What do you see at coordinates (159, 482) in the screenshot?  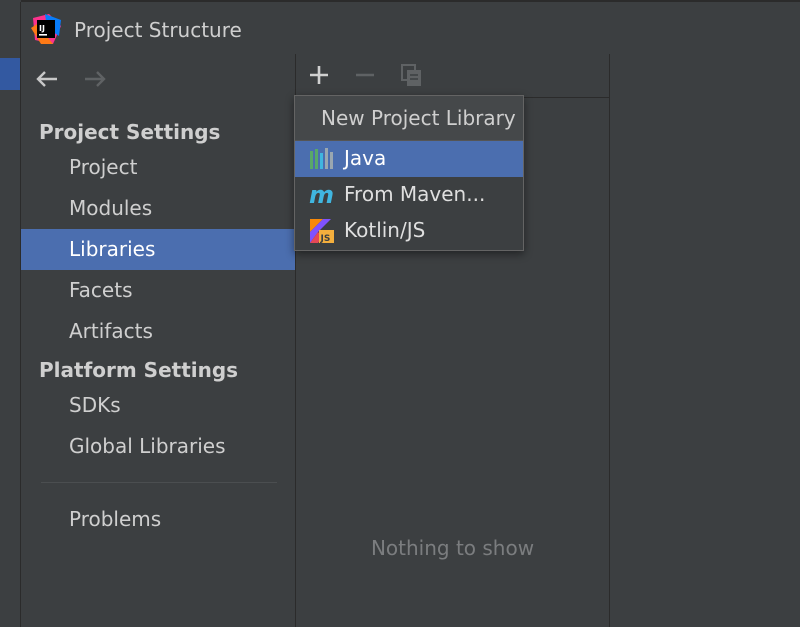 I see `sidebar-divider` at bounding box center [159, 482].